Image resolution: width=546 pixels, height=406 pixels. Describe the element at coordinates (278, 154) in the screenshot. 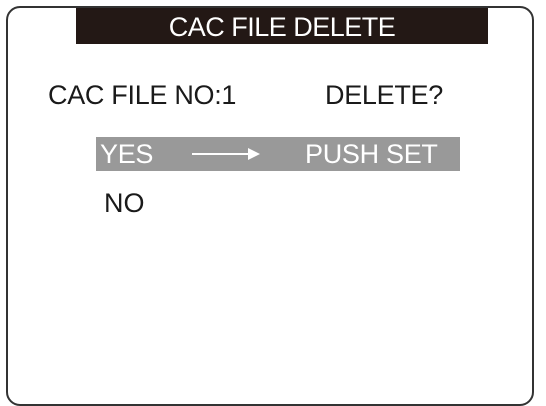

I see `yes-option: YES PUSH SET` at that location.